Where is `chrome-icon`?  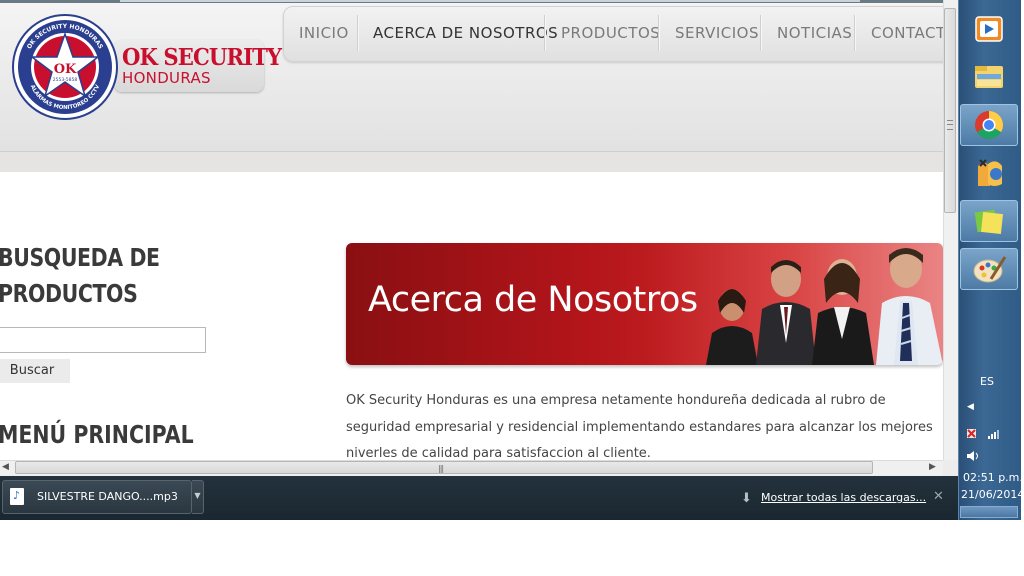 chrome-icon is located at coordinates (989, 125).